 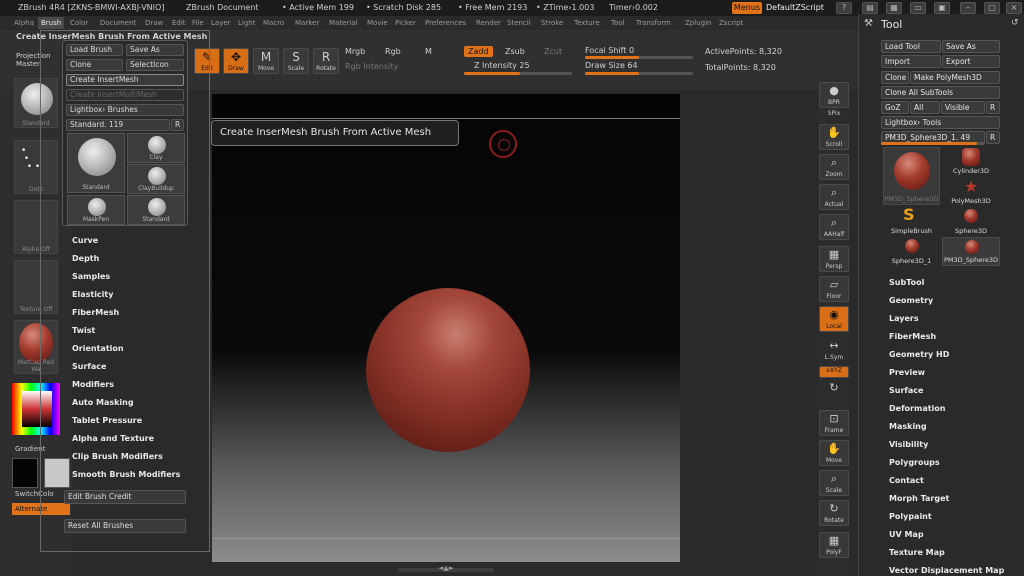 What do you see at coordinates (906, 390) in the screenshot?
I see `subpalette-surface: Surface` at bounding box center [906, 390].